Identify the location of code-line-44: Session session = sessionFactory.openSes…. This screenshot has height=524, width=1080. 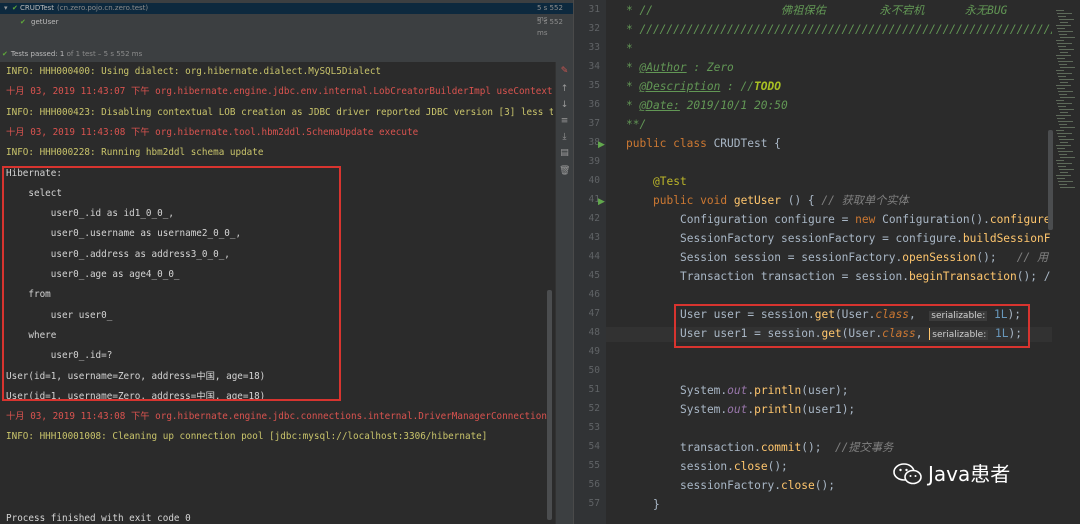
(864, 257).